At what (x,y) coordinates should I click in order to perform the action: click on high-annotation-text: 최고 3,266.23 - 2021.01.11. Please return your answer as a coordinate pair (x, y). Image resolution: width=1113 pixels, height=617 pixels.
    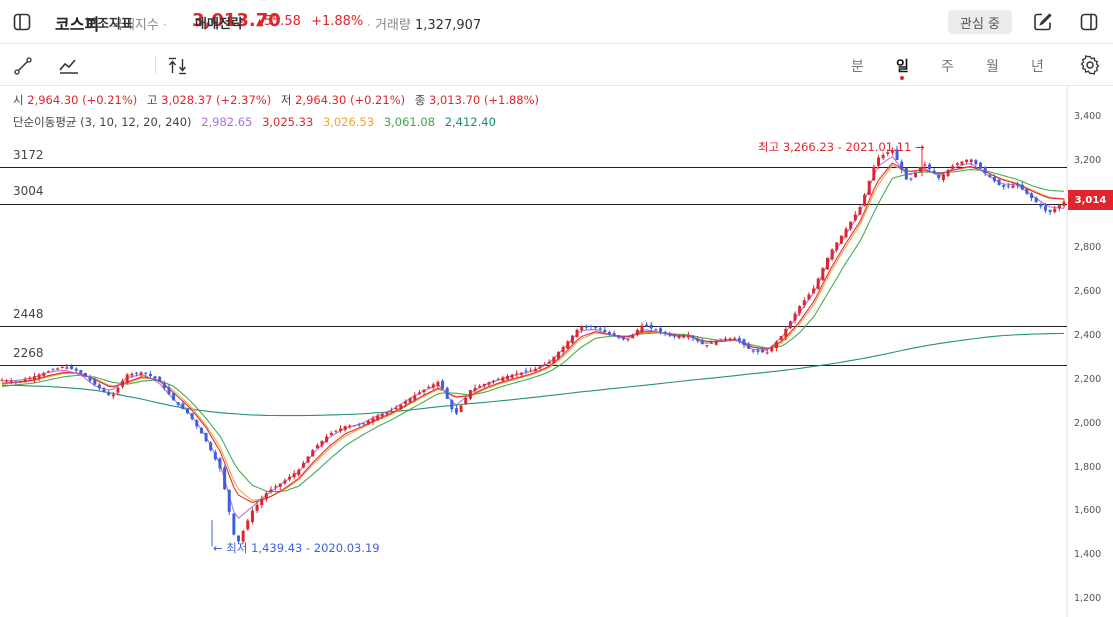
    Looking at the image, I should click on (835, 147).